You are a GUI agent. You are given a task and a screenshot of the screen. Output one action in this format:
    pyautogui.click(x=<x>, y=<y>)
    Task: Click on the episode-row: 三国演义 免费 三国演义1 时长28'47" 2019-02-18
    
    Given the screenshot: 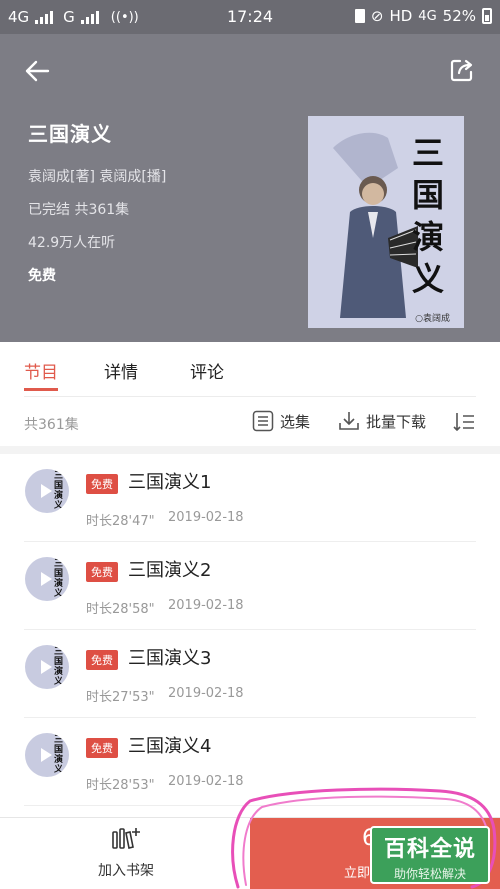 What is the action you would take?
    pyautogui.click(x=250, y=498)
    